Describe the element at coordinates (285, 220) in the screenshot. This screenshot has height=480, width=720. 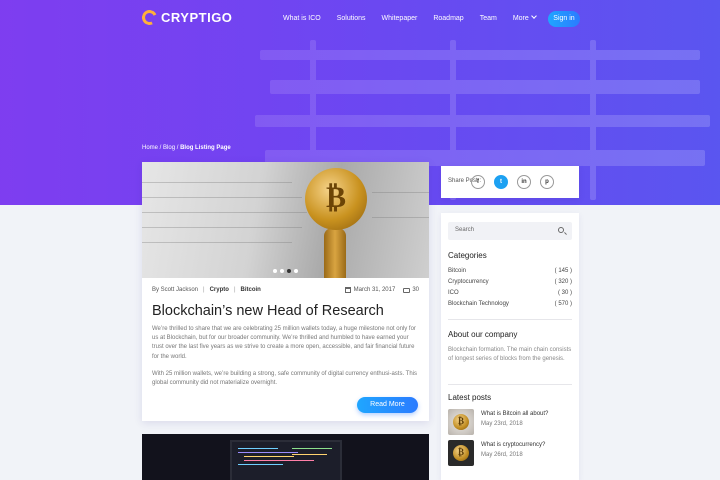
I see `post-image-carousel: ₿` at that location.